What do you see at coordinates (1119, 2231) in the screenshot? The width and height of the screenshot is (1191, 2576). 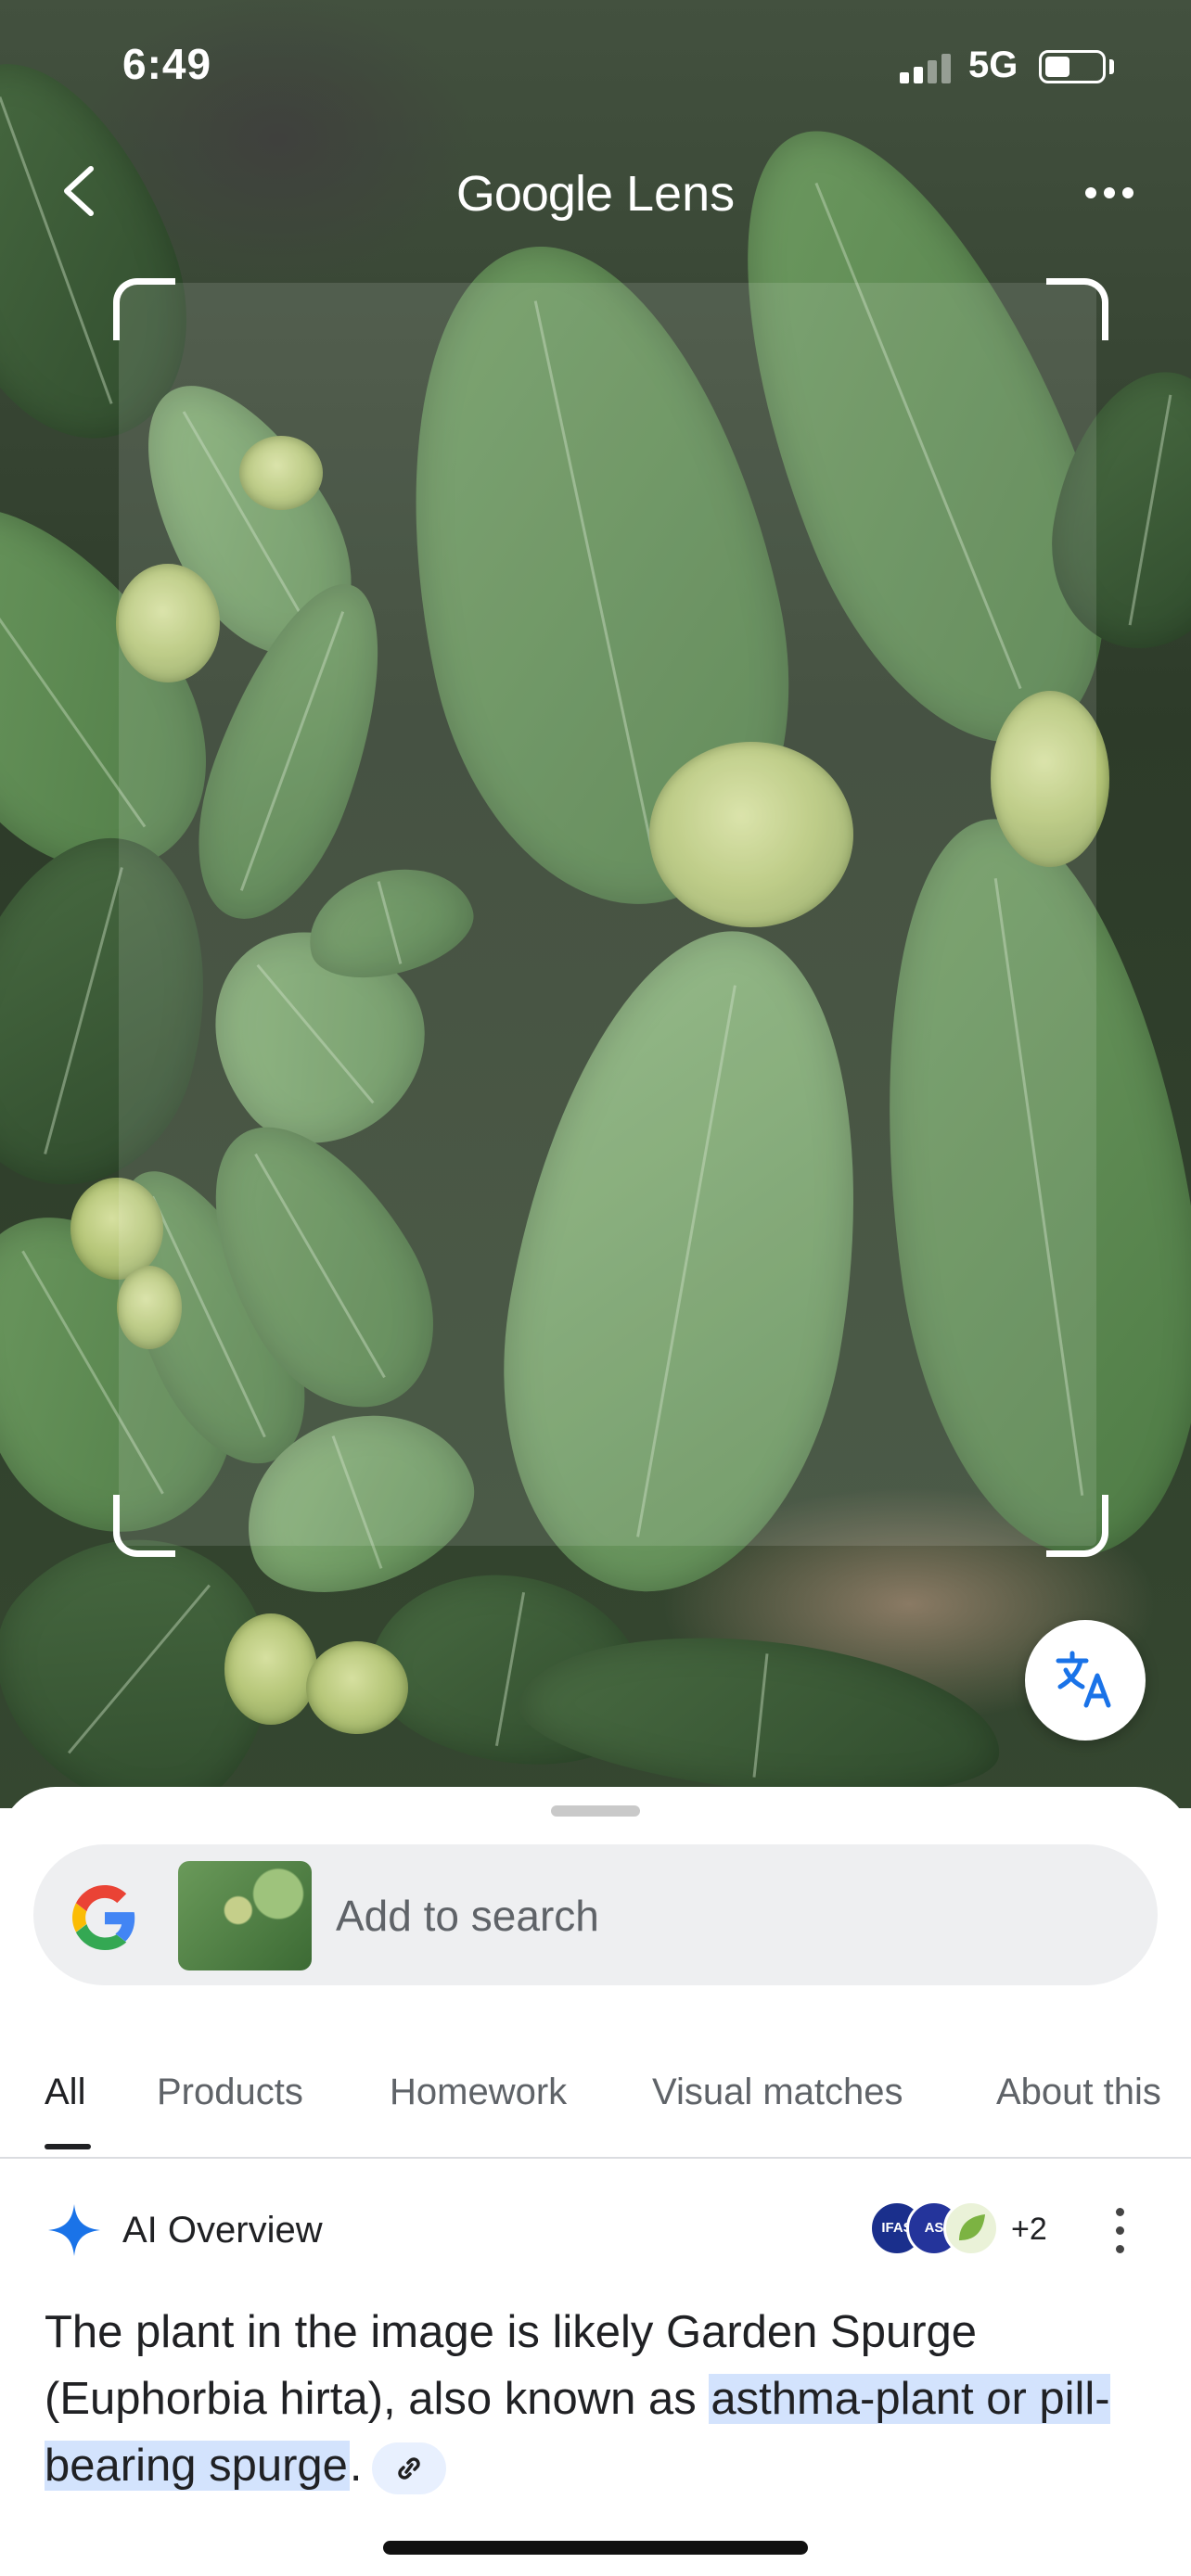 I see `ai-overview-menu-button` at bounding box center [1119, 2231].